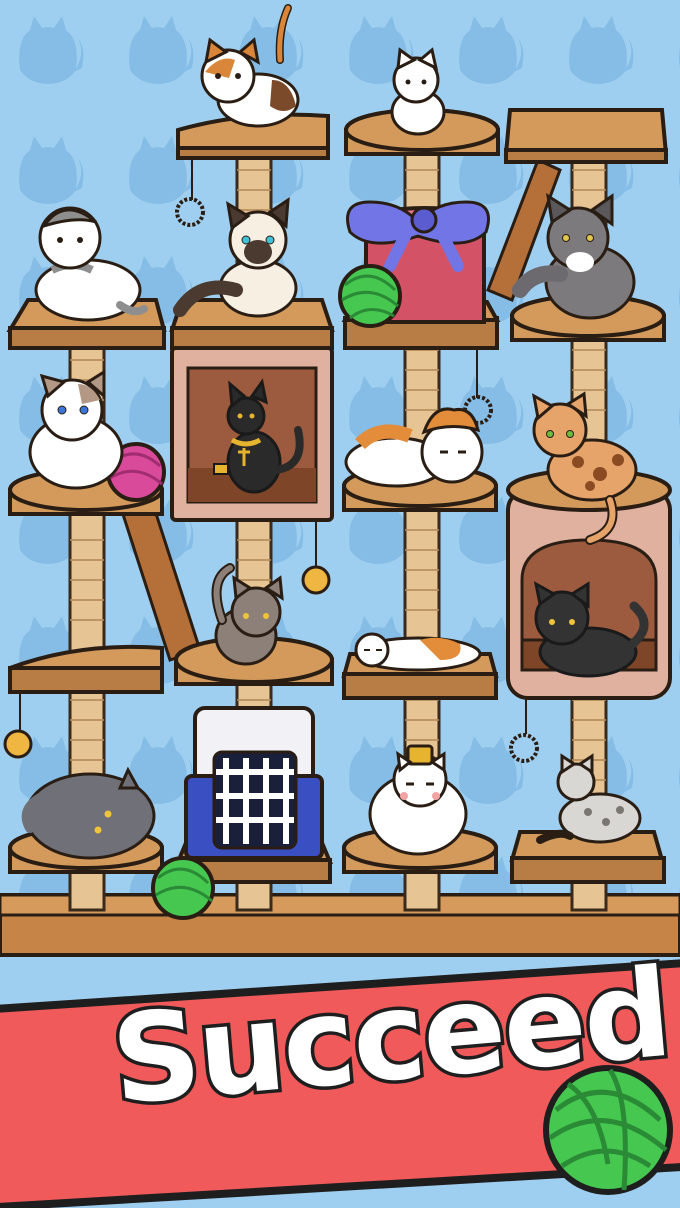  Describe the element at coordinates (418, 91) in the screenshot. I see `cat-white` at that location.